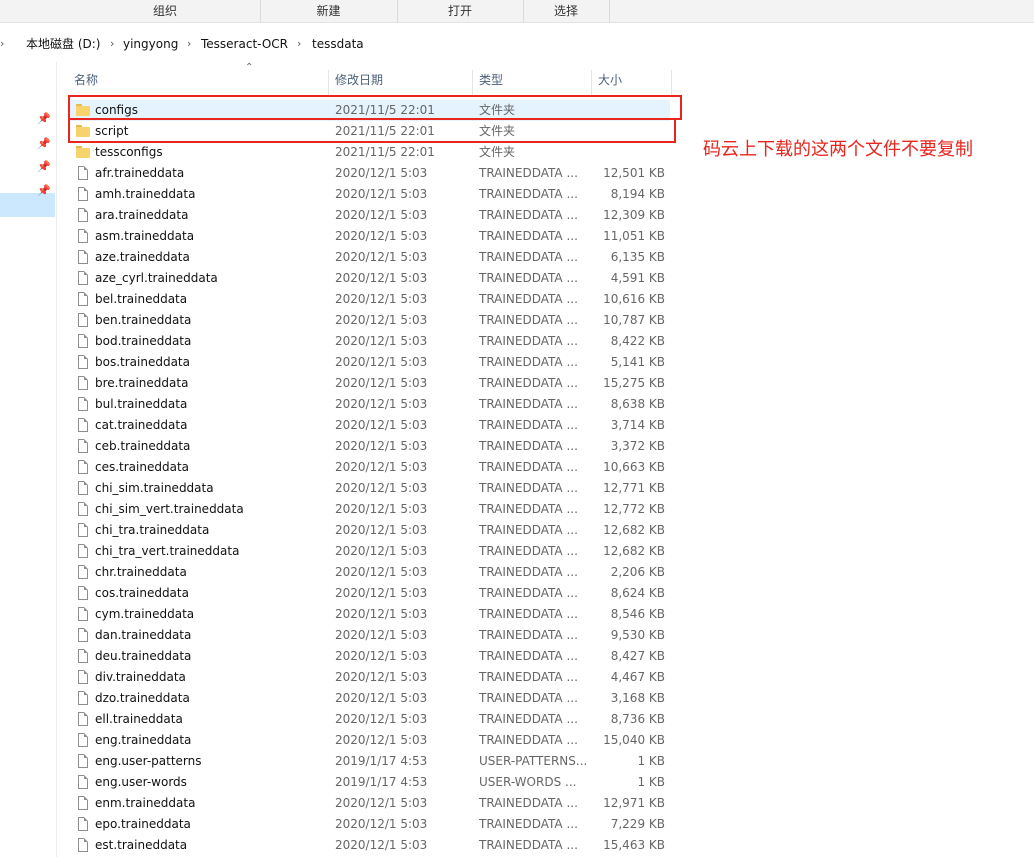 The image size is (1034, 857). Describe the element at coordinates (129, 152) in the screenshot. I see `file-name: tessconfigs` at that location.